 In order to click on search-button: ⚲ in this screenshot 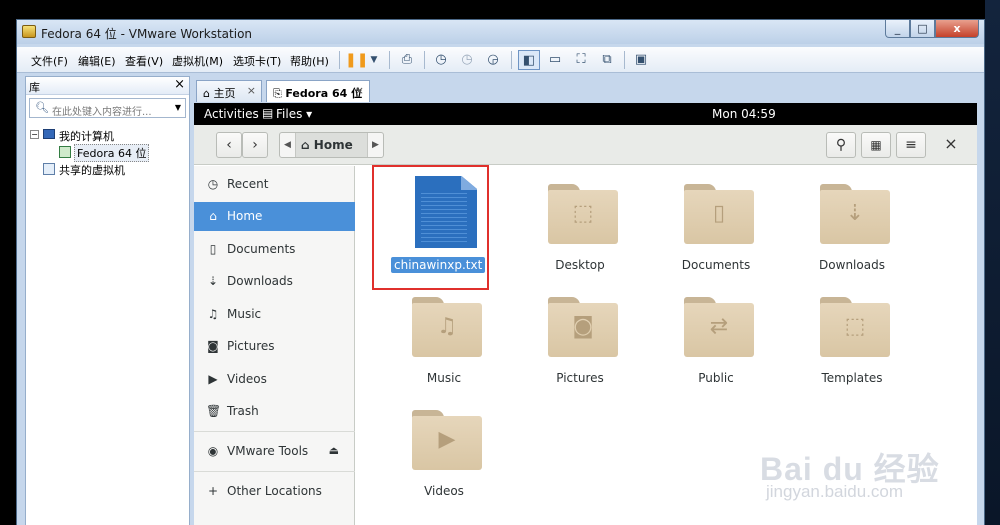, I will do `click(841, 145)`.